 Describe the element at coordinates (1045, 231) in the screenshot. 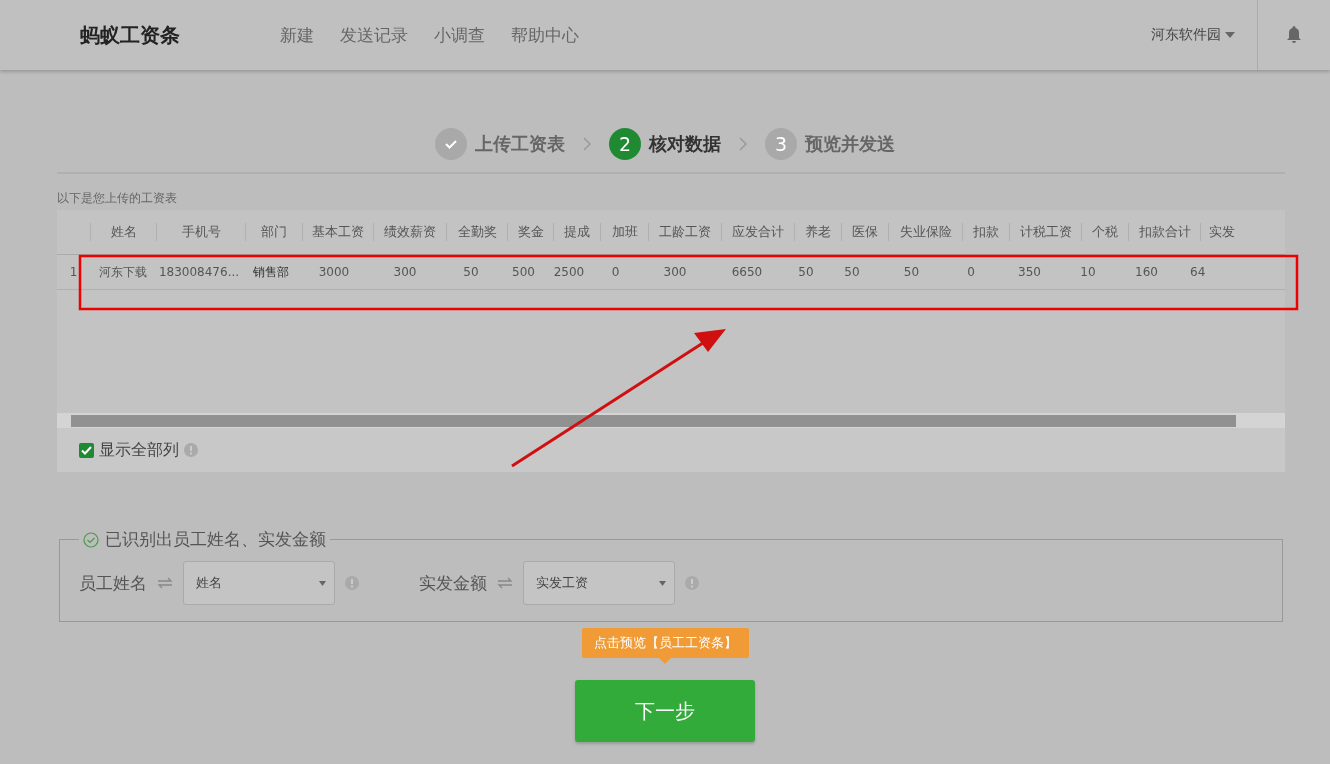

I see `column-header: 计税工资` at that location.